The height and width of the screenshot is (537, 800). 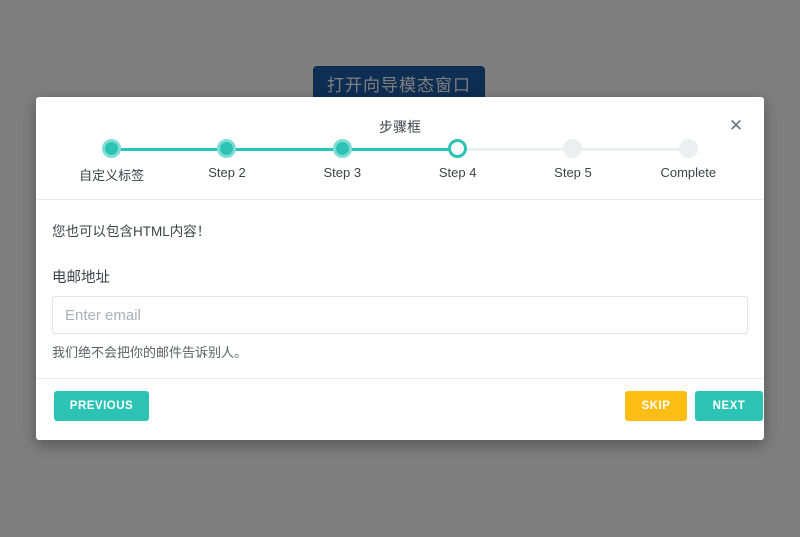 What do you see at coordinates (150, 352) in the screenshot?
I see `email-help-text: 我们绝不会把你的邮件告诉别人。` at bounding box center [150, 352].